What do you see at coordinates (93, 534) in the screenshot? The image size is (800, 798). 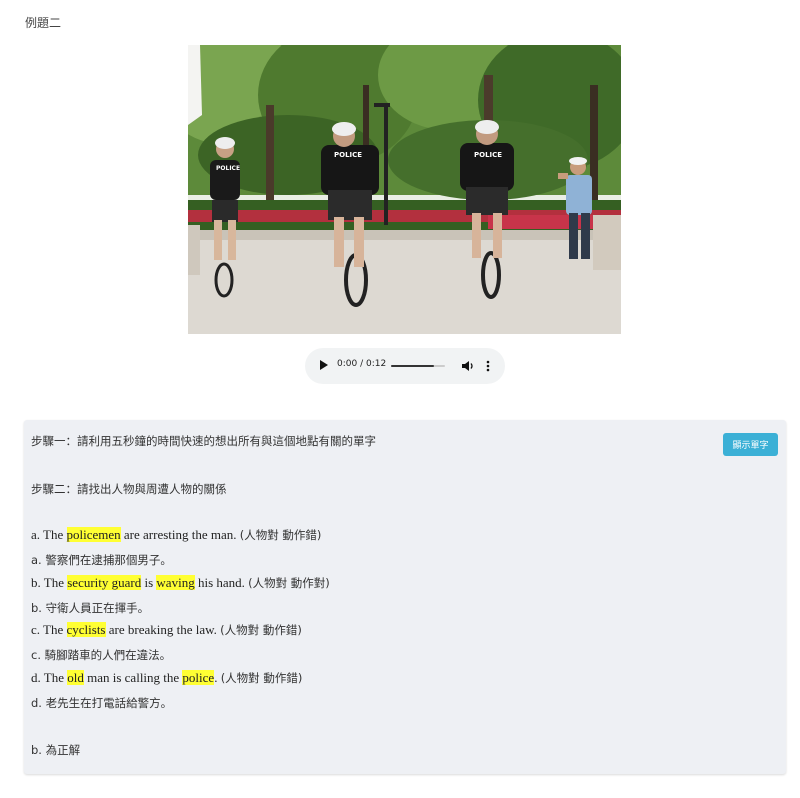 I see `highlighted-word: policemen` at bounding box center [93, 534].